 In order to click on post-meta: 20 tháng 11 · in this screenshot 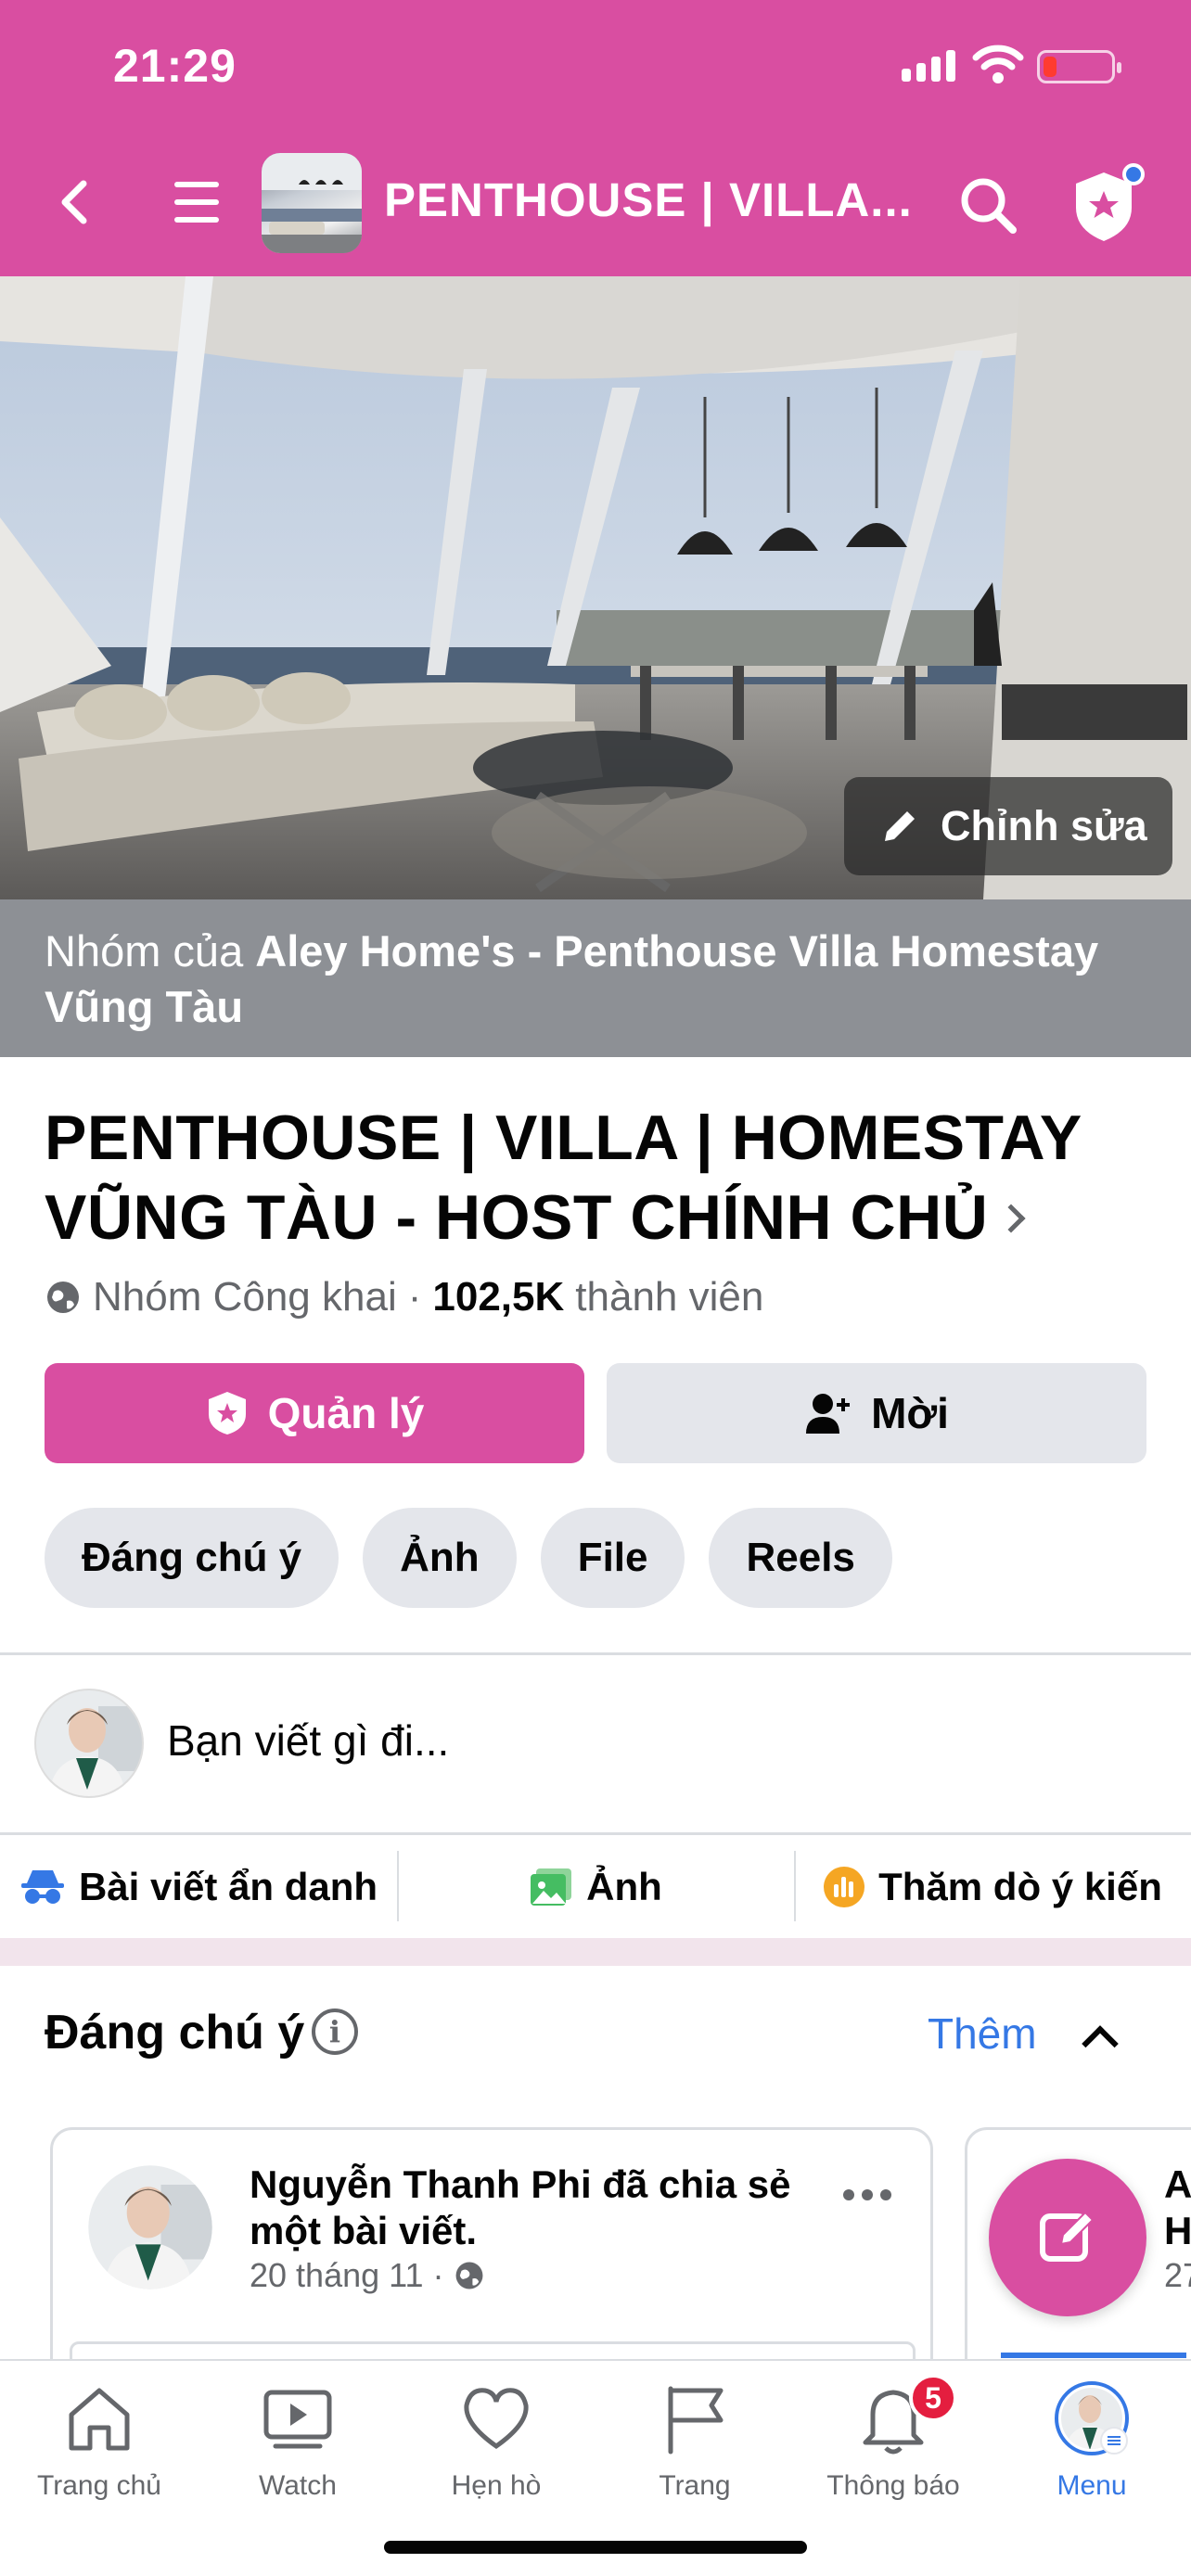, I will do `click(367, 2275)`.